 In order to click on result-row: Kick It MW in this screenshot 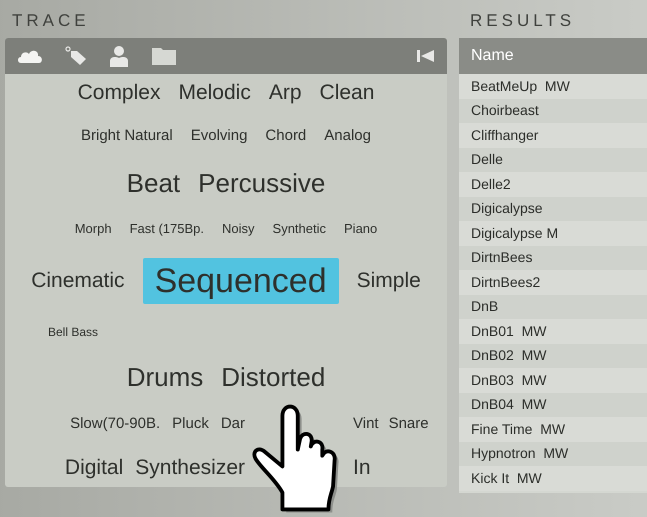, I will do `click(553, 478)`.